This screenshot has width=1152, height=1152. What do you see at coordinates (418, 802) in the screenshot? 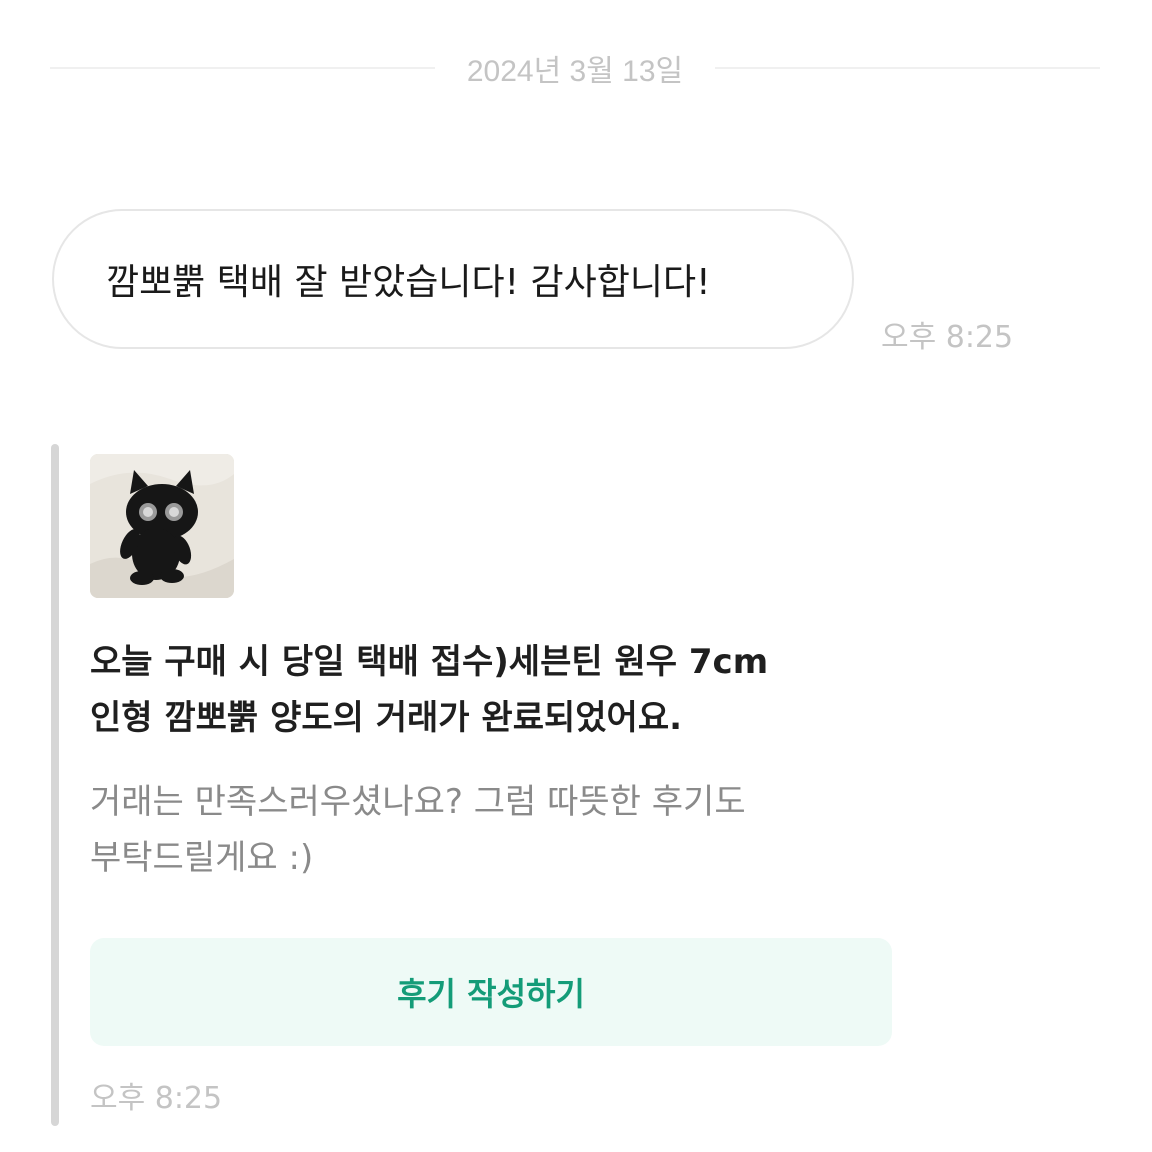
I see `review-prompt-line-1: 거래는 만족스러우셨나요? 그럼 따뜻한 후기도` at bounding box center [418, 802].